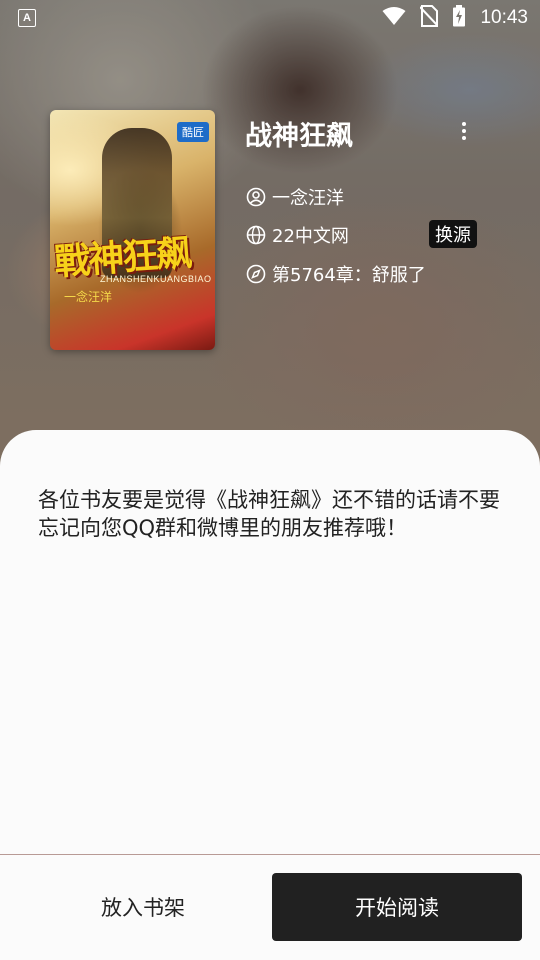 Image resolution: width=540 pixels, height=960 pixels. I want to click on add-to-shelf-button: 放入书架, so click(143, 907).